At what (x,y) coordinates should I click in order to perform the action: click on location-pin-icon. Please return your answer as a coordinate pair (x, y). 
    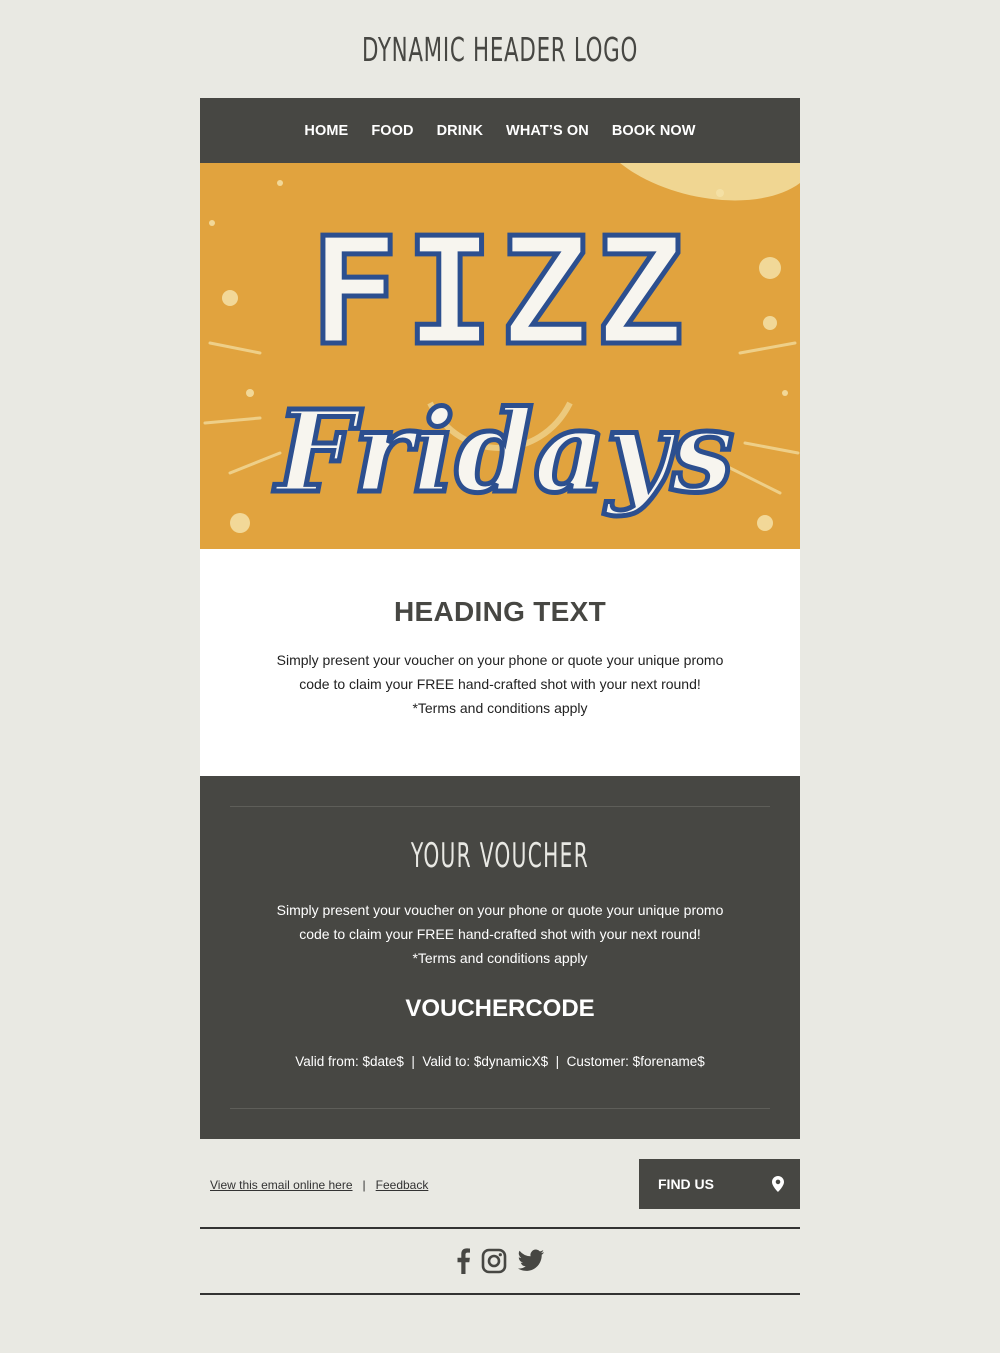
    Looking at the image, I should click on (778, 1185).